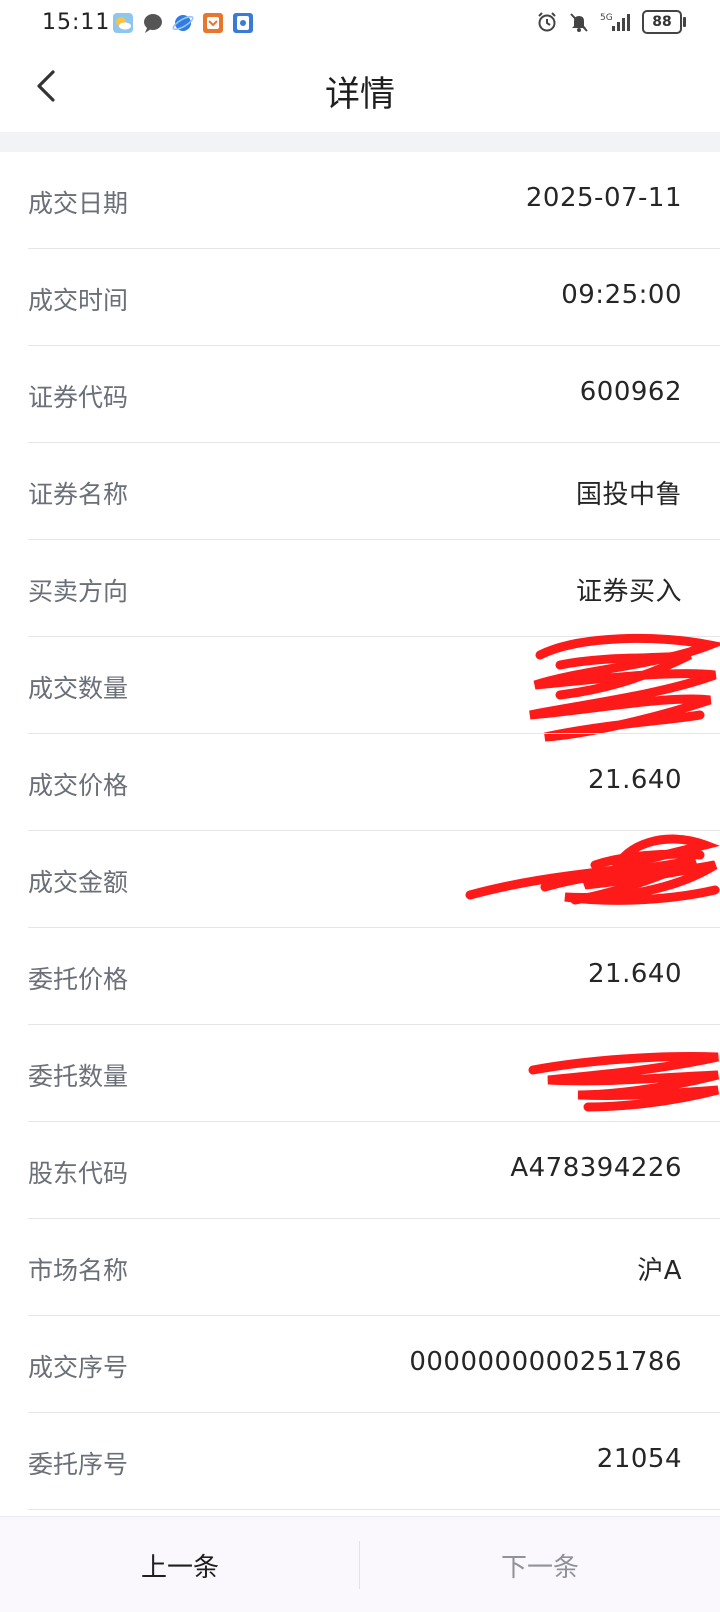 This screenshot has height=1612, width=720. Describe the element at coordinates (360, 588) in the screenshot. I see `detail-row-direction: 买卖方向 证券买入` at that location.